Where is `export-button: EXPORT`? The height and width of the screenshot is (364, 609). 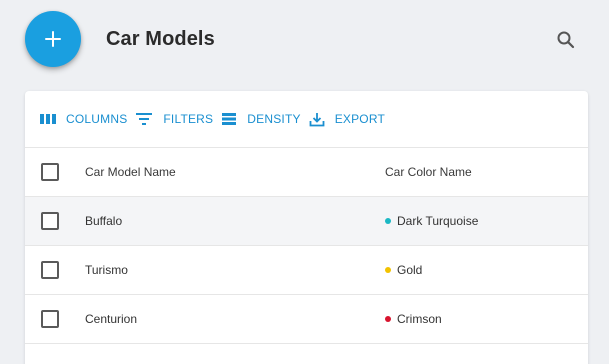 export-button: EXPORT is located at coordinates (347, 119).